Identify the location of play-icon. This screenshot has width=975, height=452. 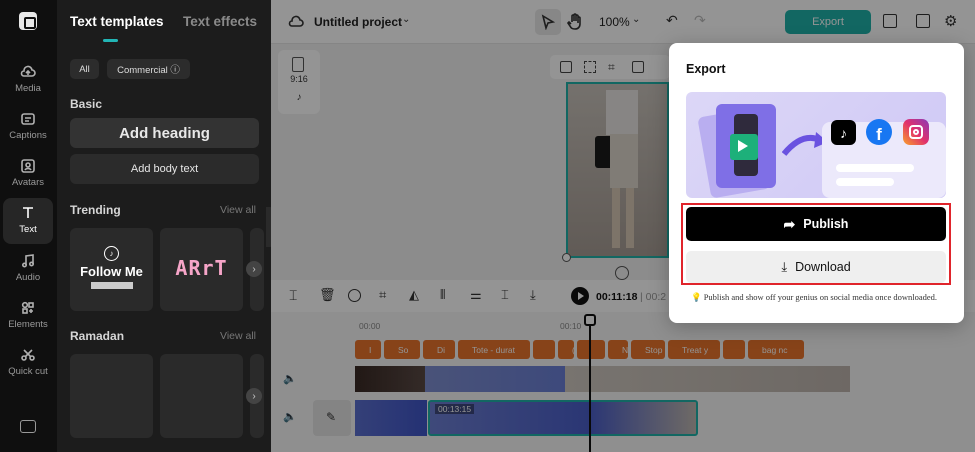
(743, 146).